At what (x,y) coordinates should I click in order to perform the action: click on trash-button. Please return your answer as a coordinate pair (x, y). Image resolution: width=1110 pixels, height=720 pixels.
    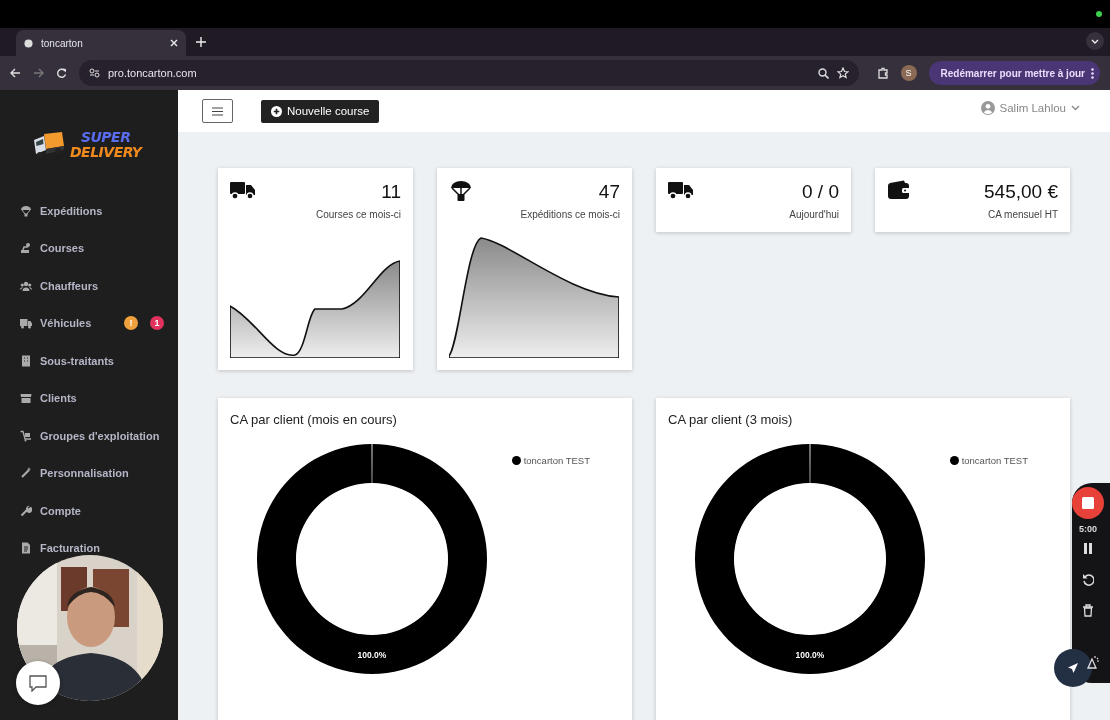
    Looking at the image, I should click on (1088, 610).